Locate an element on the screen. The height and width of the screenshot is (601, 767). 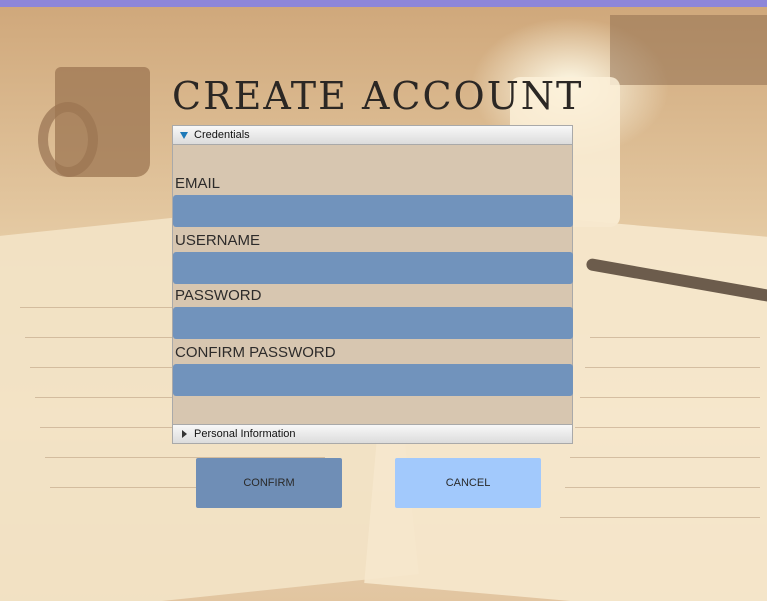
credentials-accordion-header: Credentials is located at coordinates (372, 135).